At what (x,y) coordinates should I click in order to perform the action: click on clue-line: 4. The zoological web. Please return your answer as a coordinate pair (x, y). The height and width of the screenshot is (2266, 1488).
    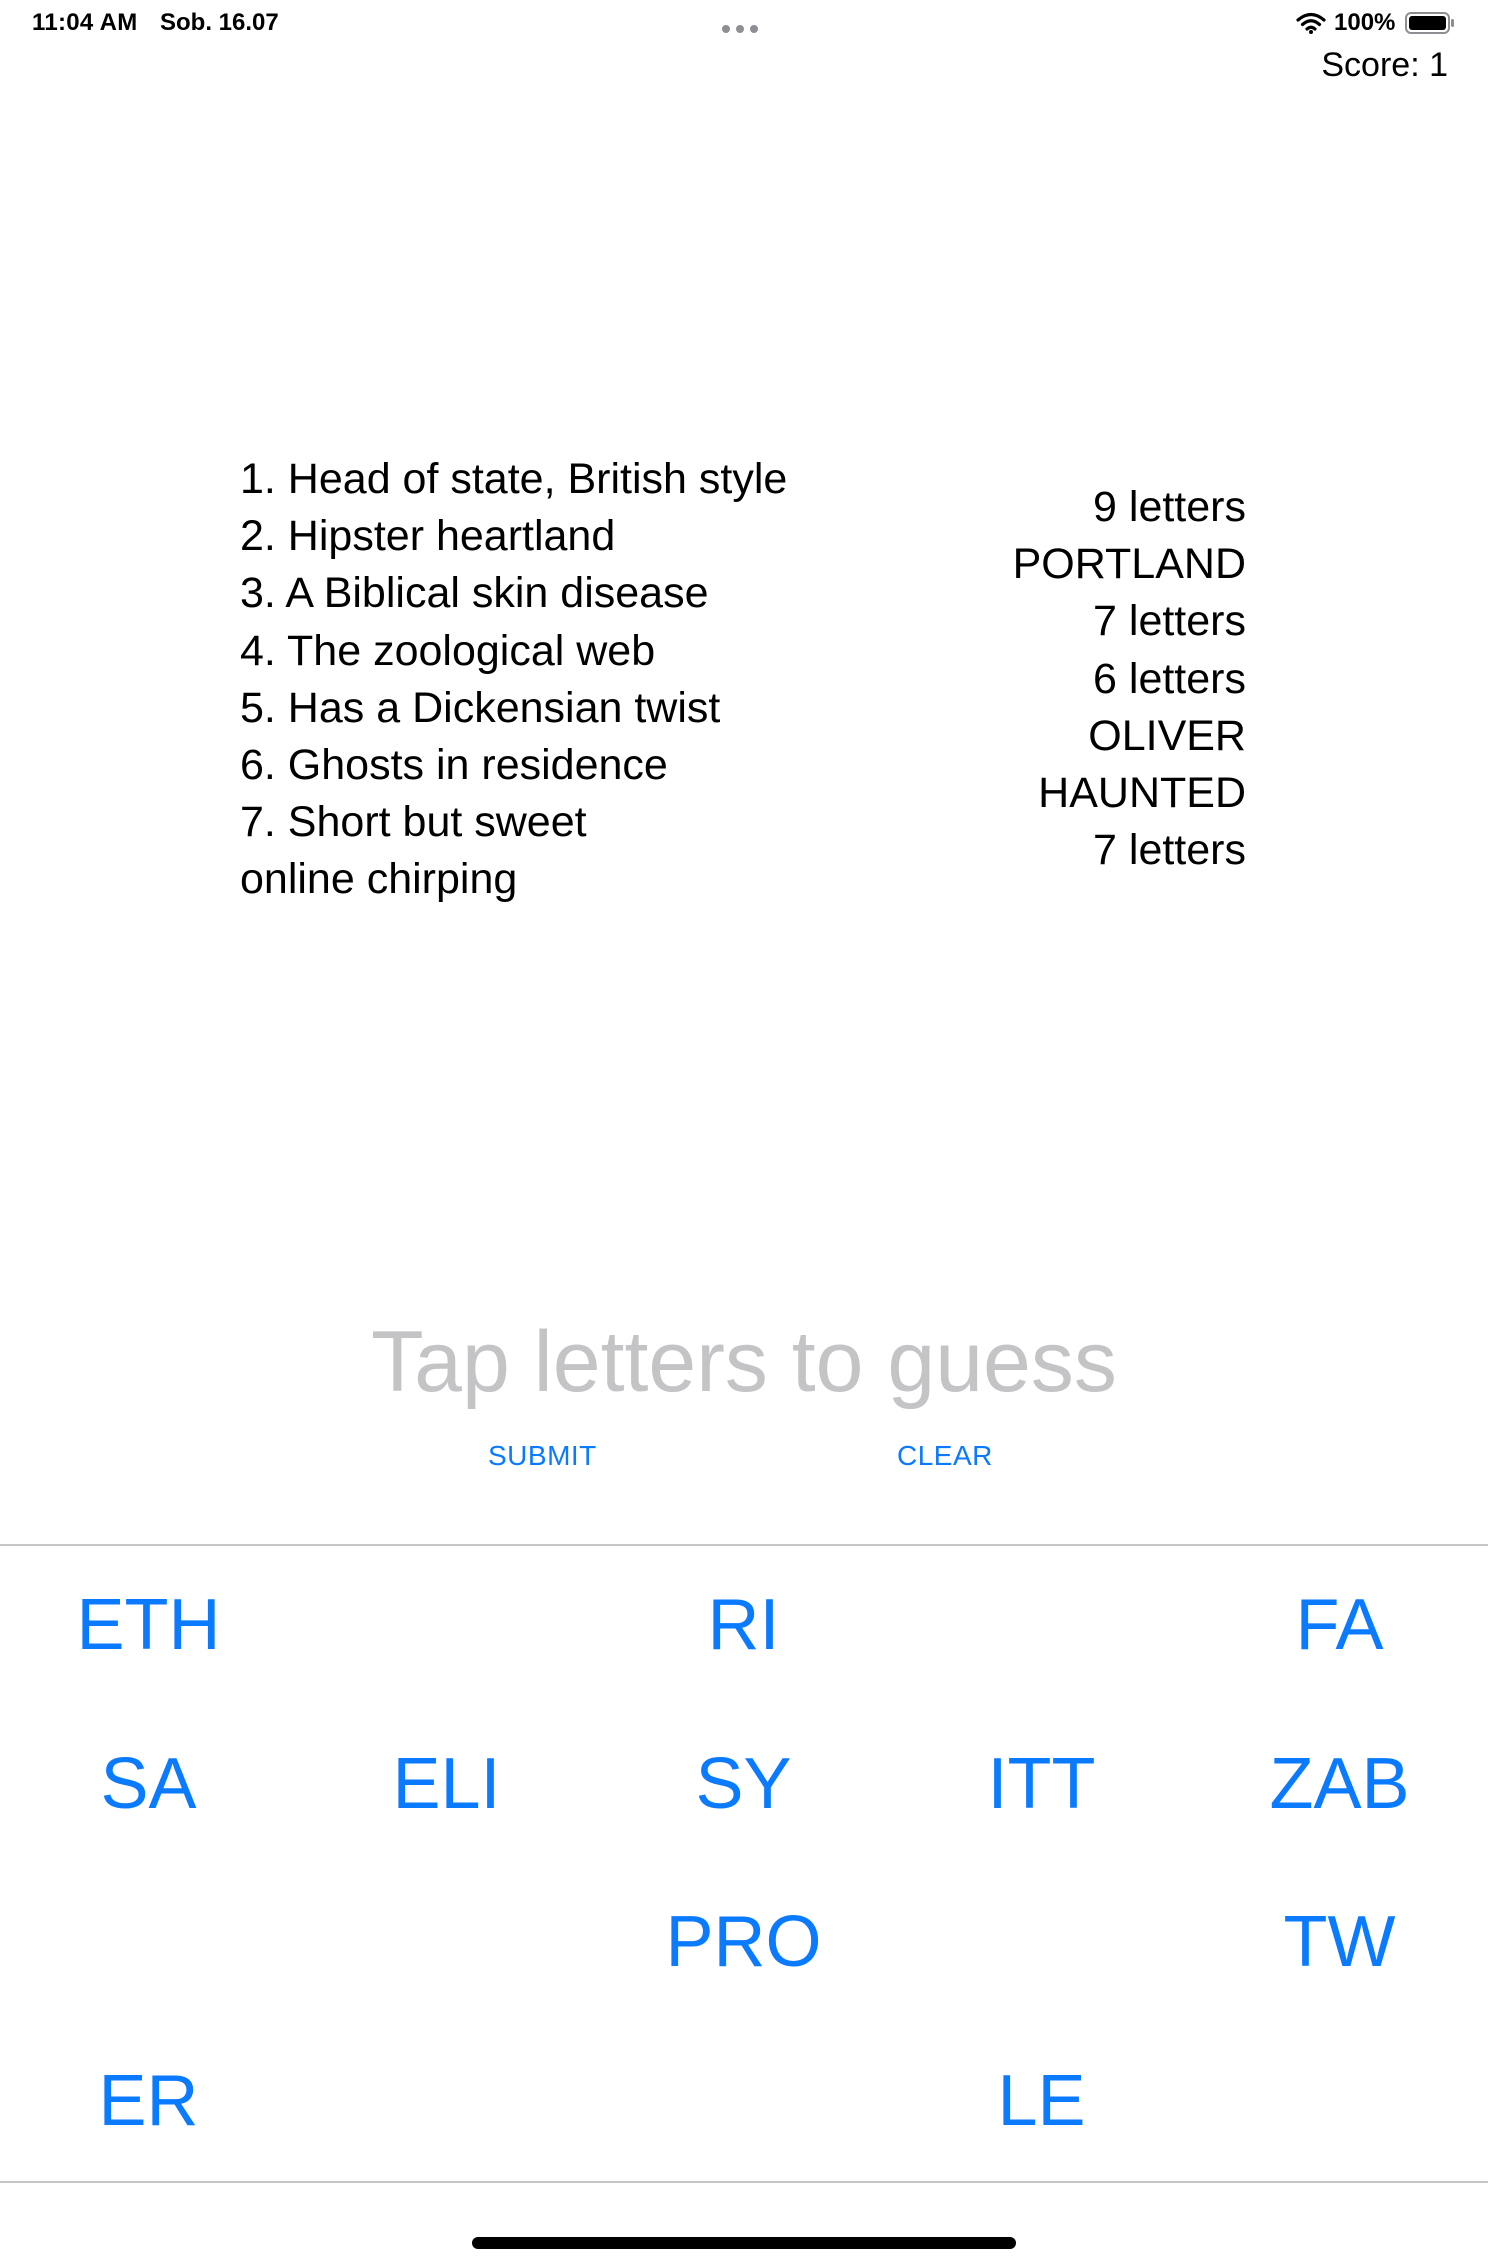
    Looking at the image, I should click on (448, 650).